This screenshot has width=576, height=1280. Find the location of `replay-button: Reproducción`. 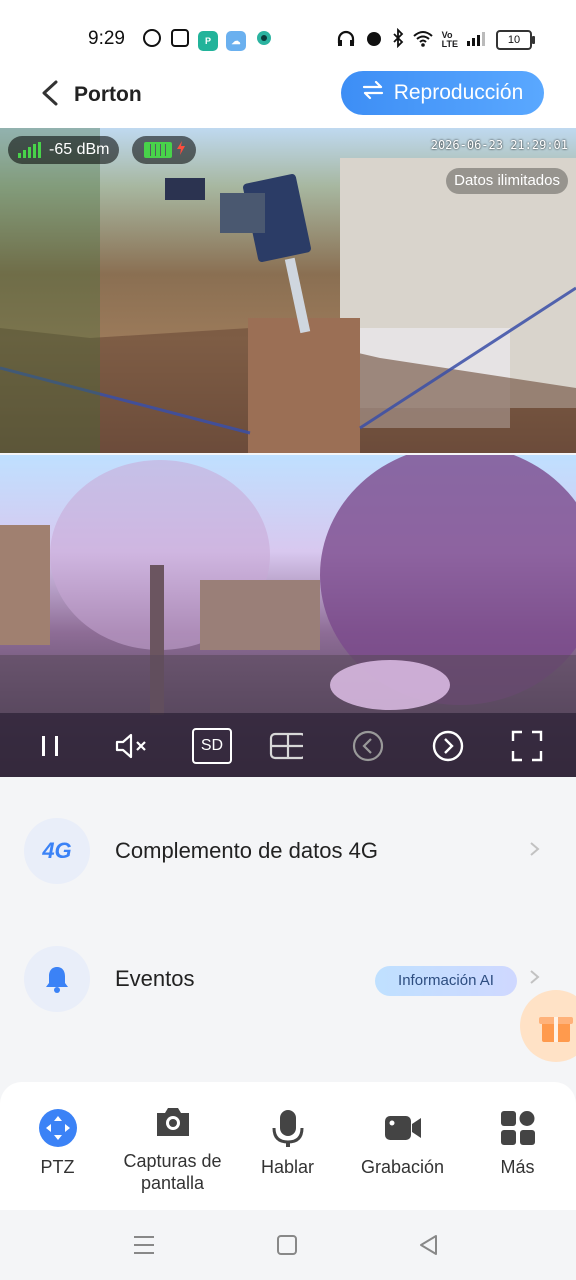

replay-button: Reproducción is located at coordinates (442, 93).